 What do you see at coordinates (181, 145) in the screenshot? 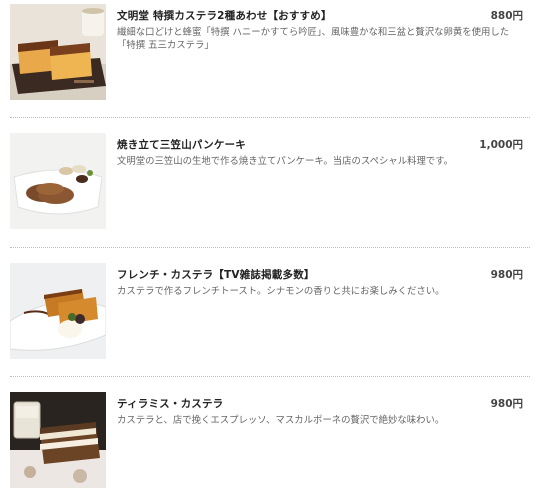
I see `item-name: 焼き立て三笠山パンケーキ` at bounding box center [181, 145].